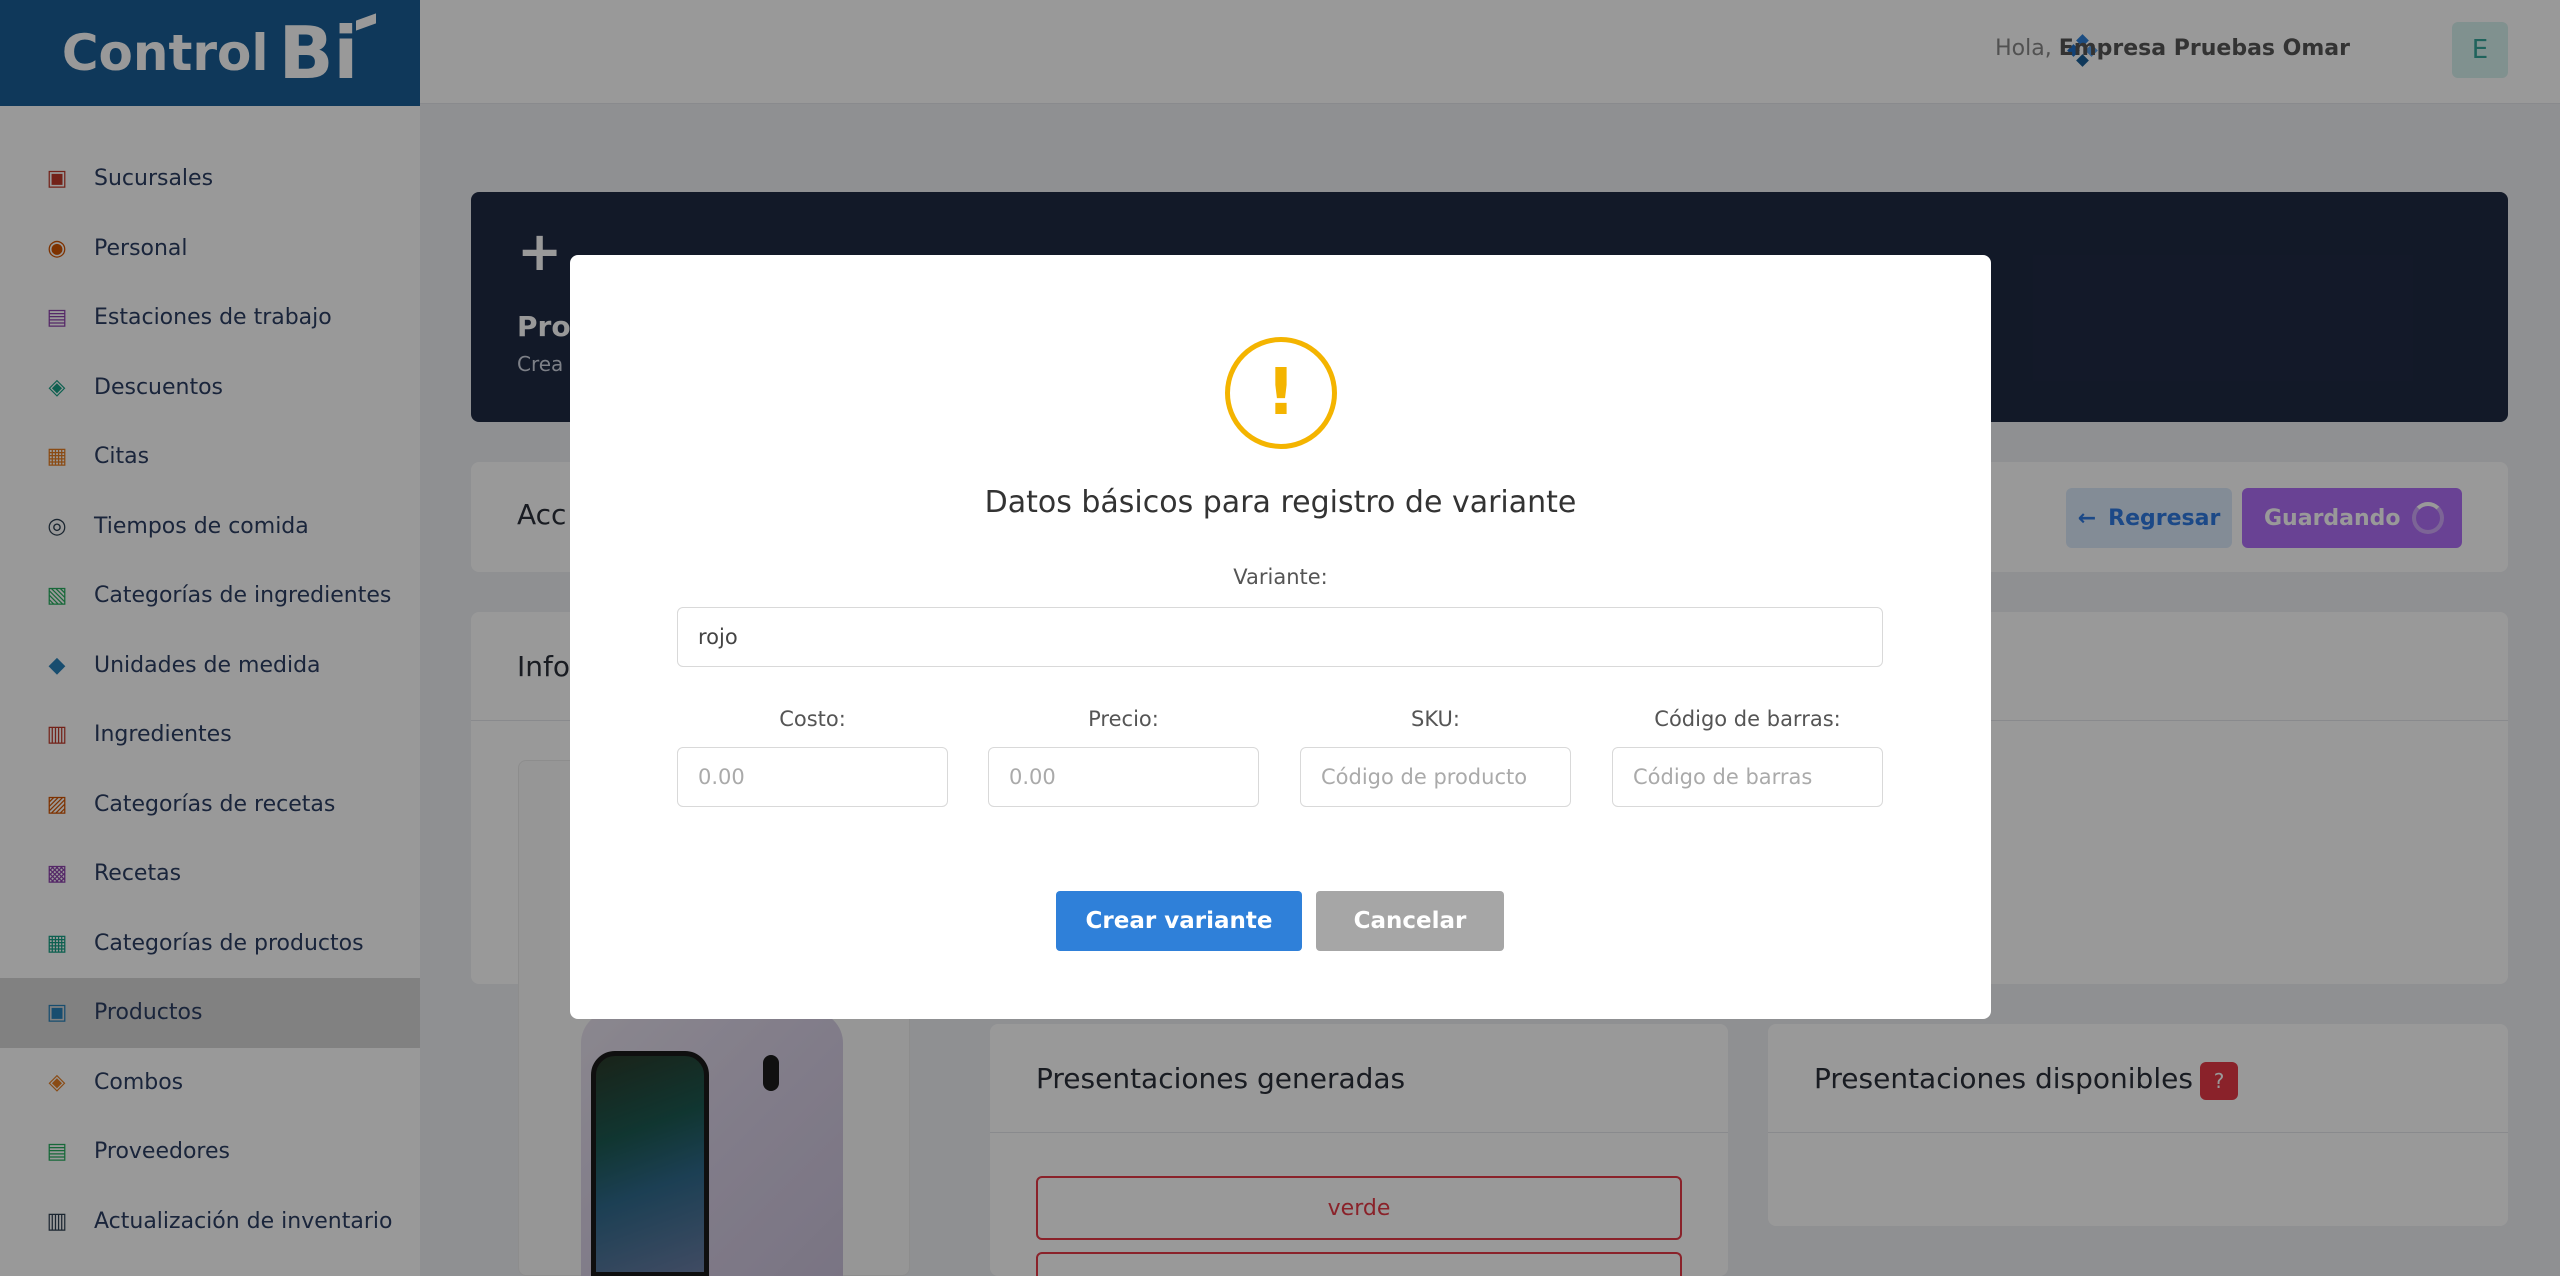 Image resolution: width=2560 pixels, height=1276 pixels. Describe the element at coordinates (1123, 719) in the screenshot. I see `price-label: Precio:` at that location.